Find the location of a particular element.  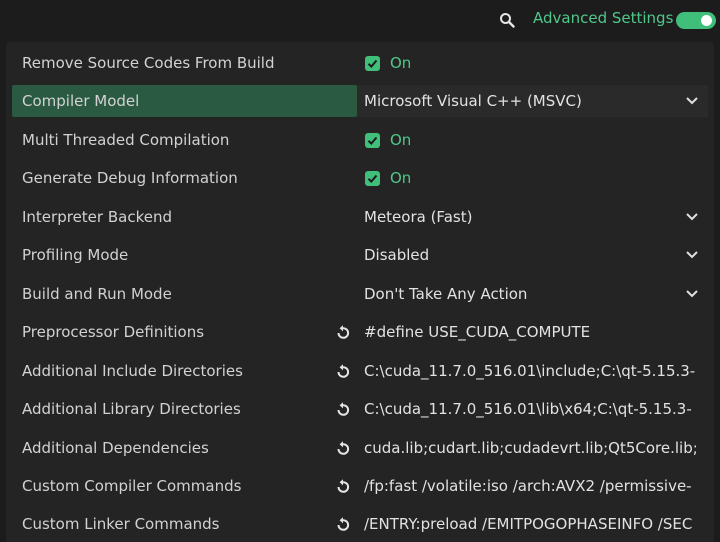

setting-label: Custom Compiler Commands is located at coordinates (132, 486).